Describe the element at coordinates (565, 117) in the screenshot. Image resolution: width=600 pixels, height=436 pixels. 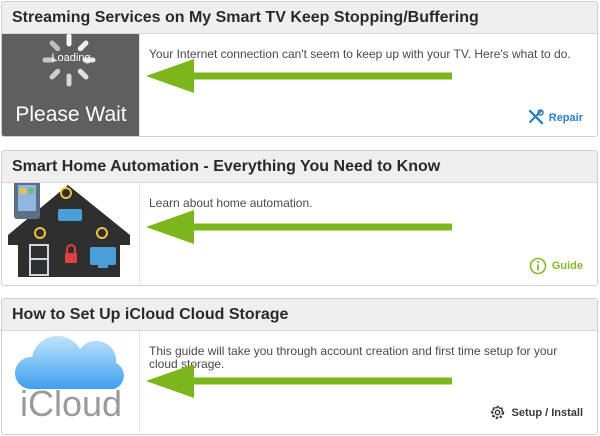
I see `repair-label: Repair` at that location.